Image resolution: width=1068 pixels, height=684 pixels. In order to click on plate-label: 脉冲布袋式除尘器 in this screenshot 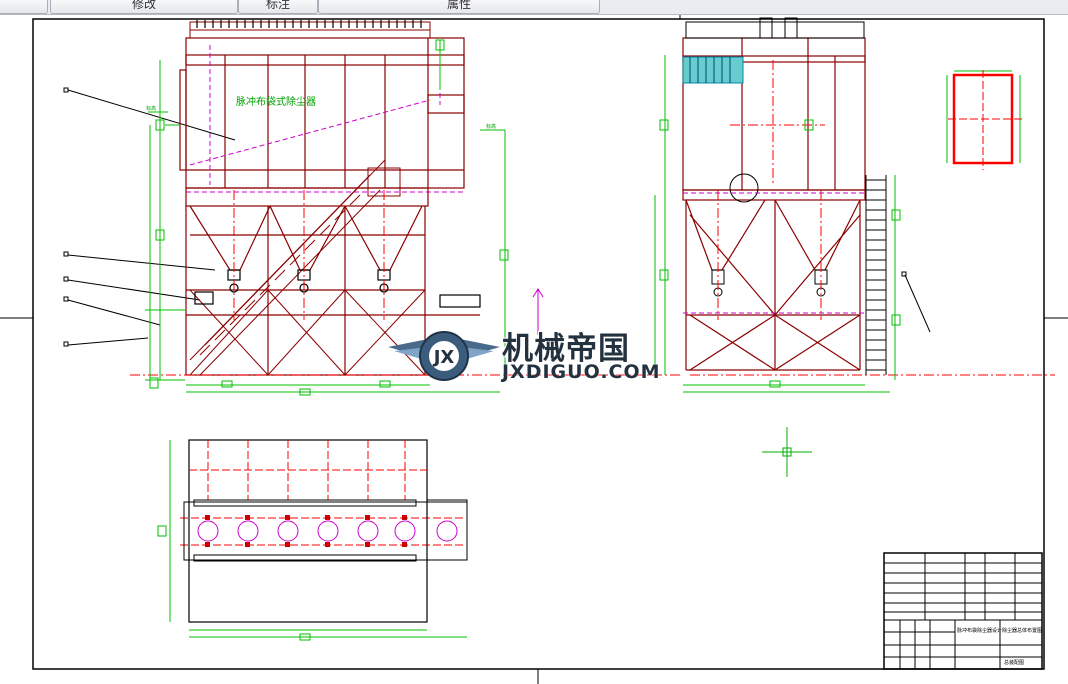, I will do `click(276, 101)`.